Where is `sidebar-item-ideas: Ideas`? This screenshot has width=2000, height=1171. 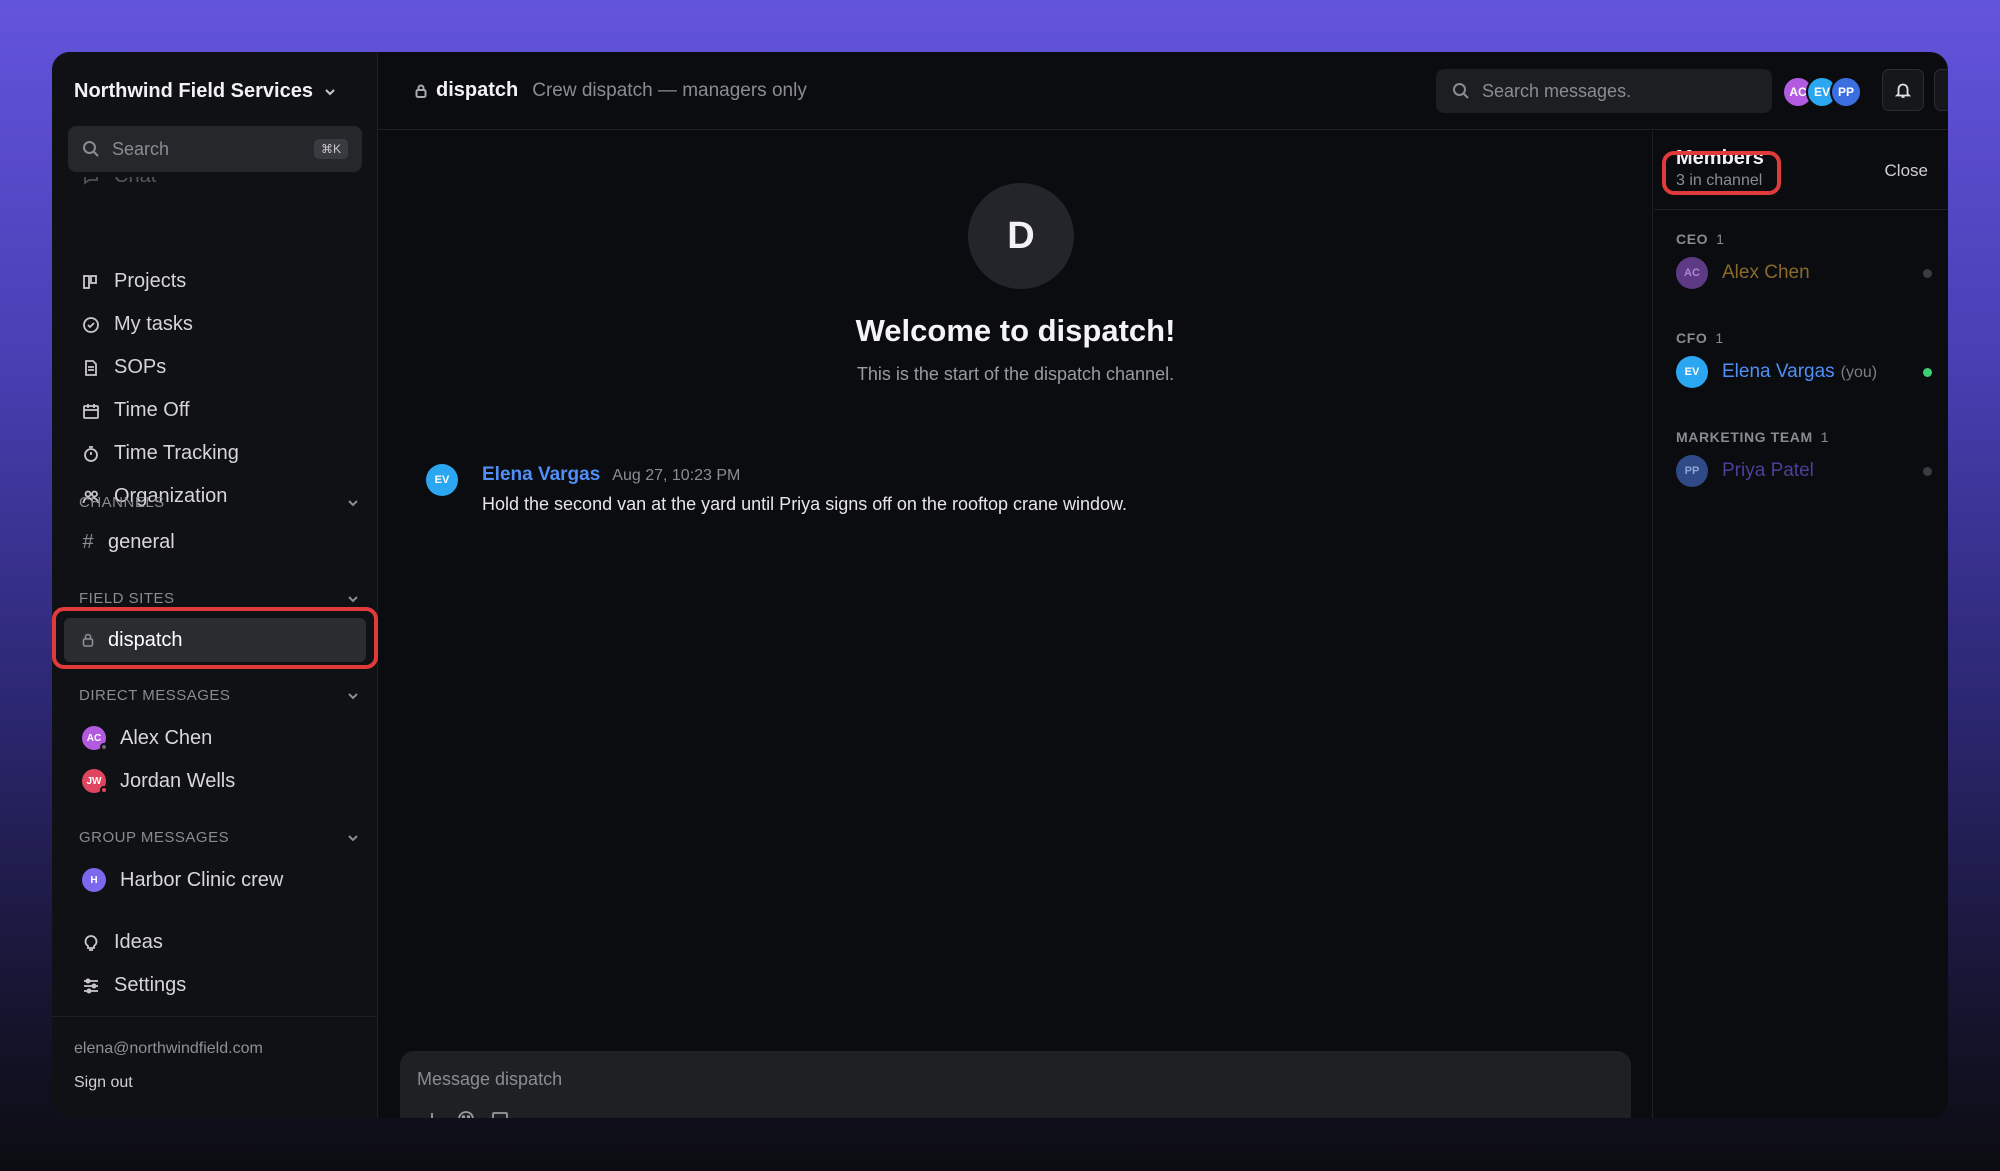
sidebar-item-ideas: Ideas is located at coordinates (215, 942).